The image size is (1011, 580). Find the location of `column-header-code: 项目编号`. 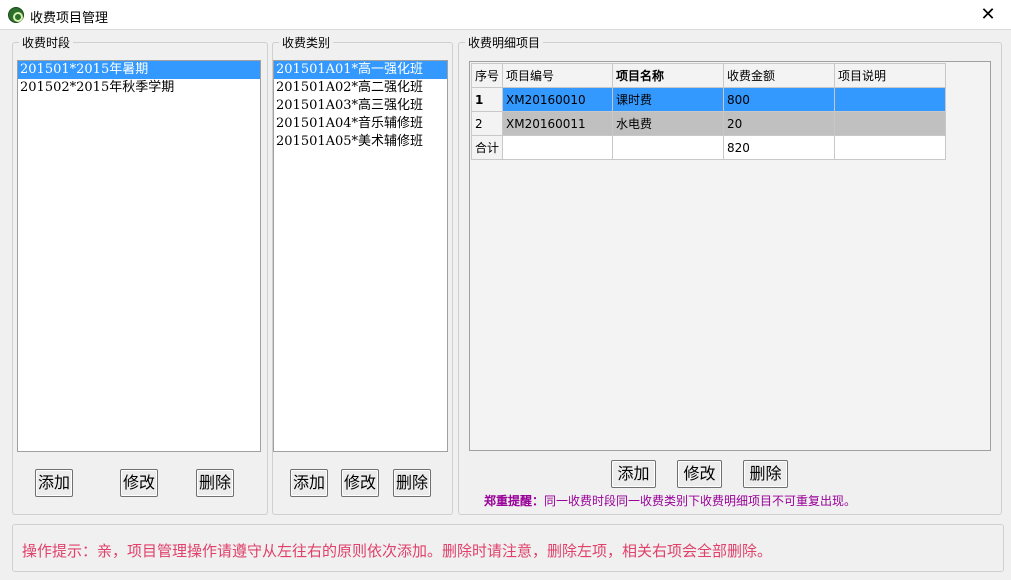

column-header-code: 项目编号 is located at coordinates (558, 75).